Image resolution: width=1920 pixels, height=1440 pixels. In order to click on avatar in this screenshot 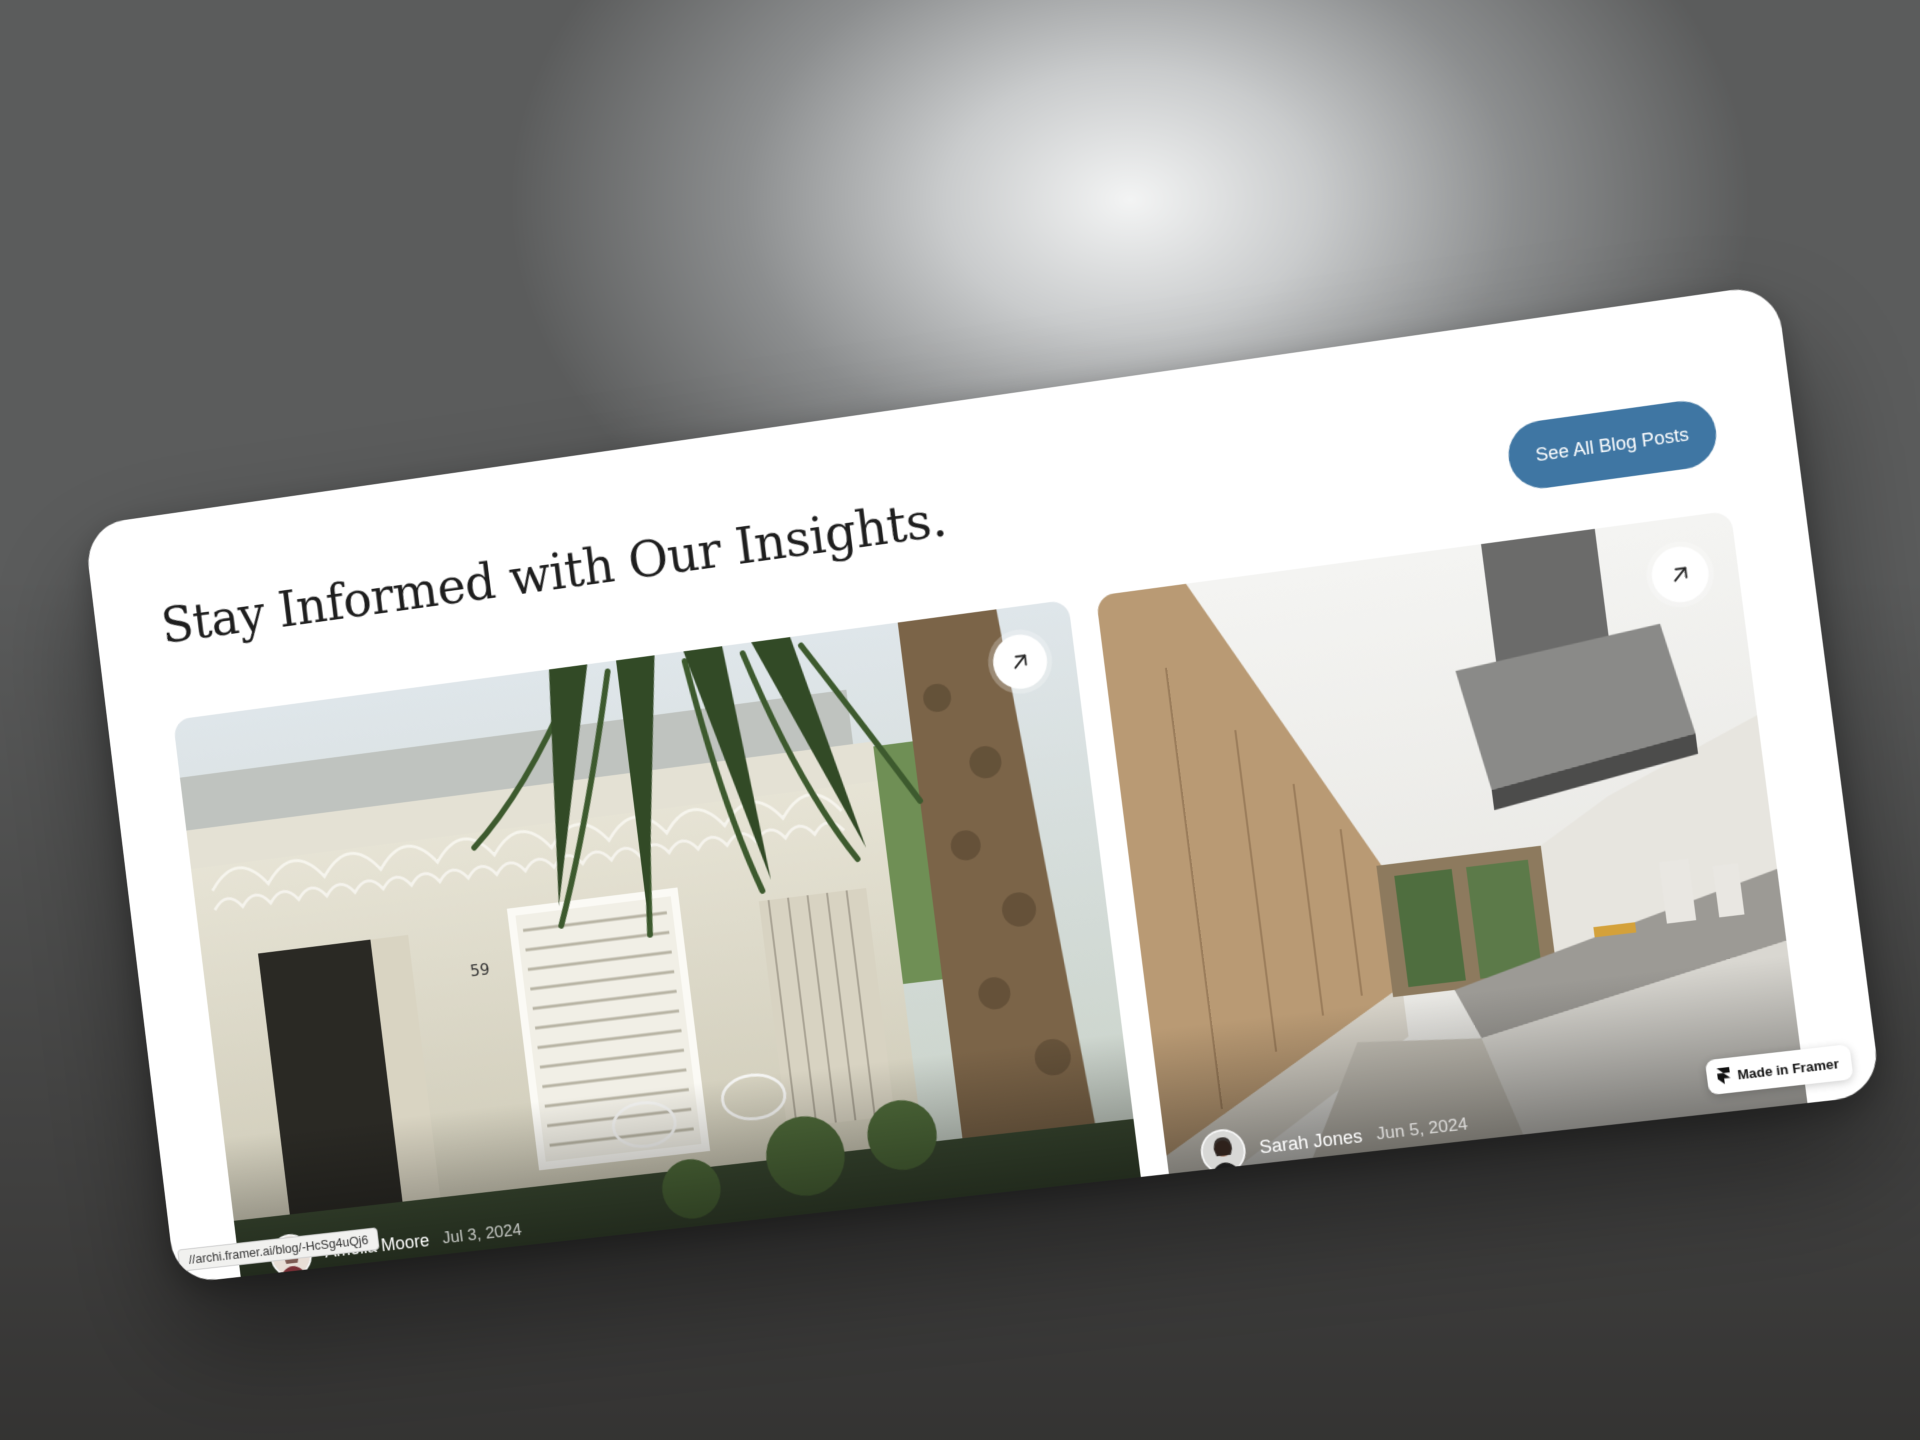, I will do `click(1223, 1151)`.